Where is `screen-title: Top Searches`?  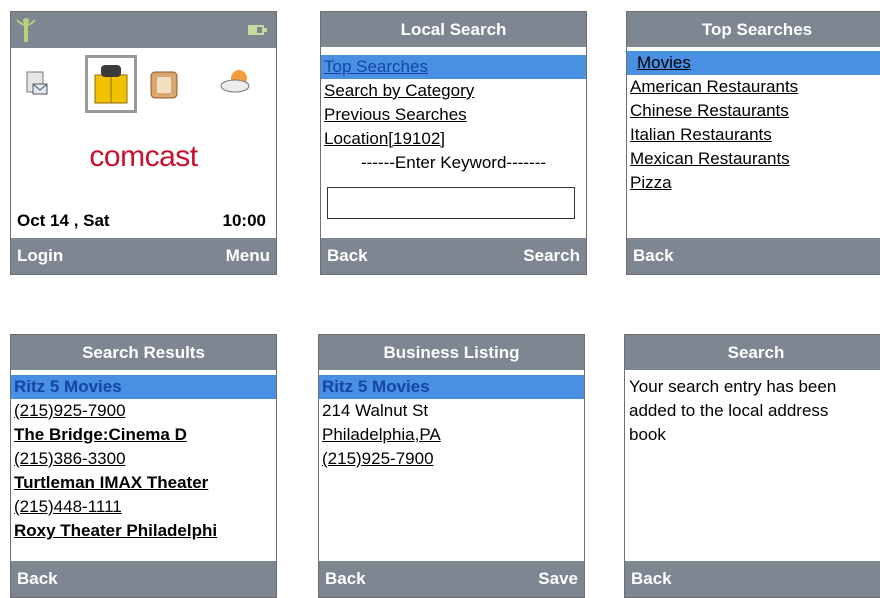
screen-title: Top Searches is located at coordinates (753, 29).